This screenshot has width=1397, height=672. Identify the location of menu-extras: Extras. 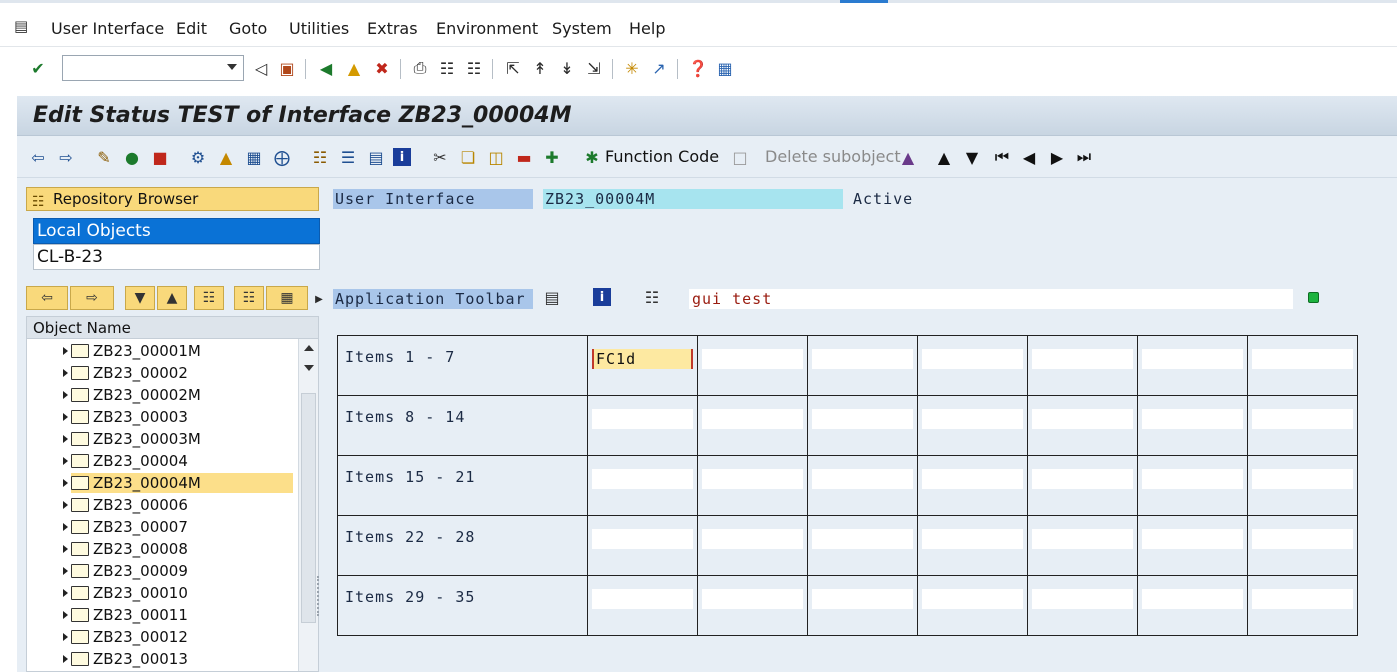
(392, 28).